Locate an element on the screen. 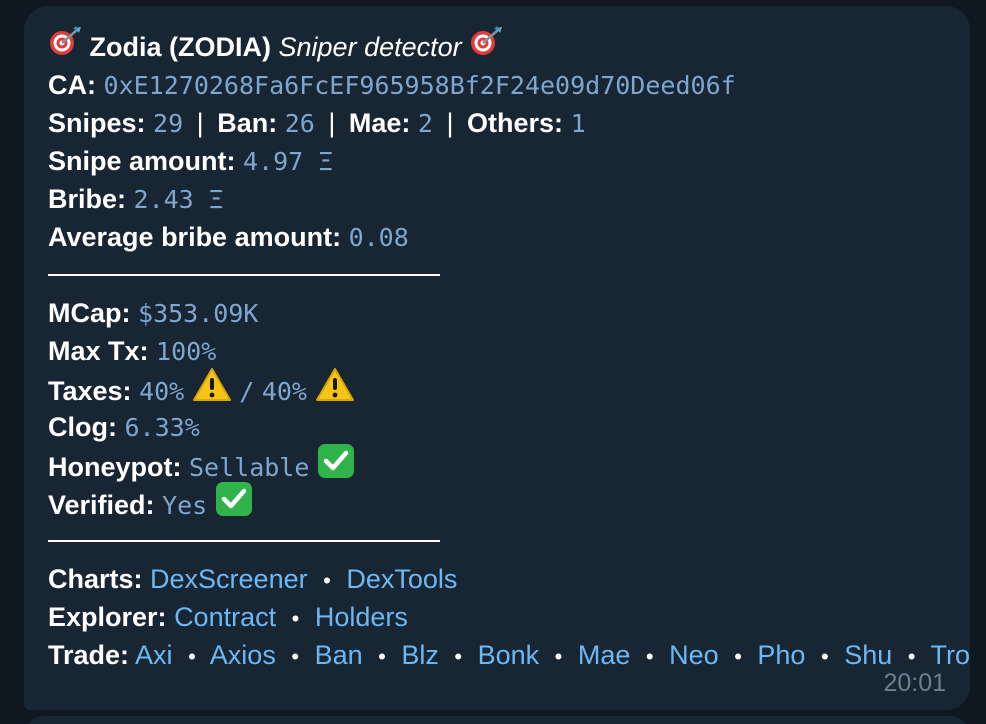 Image resolution: width=986 pixels, height=724 pixels. honeypot-label: Honeypot: is located at coordinates (115, 467).